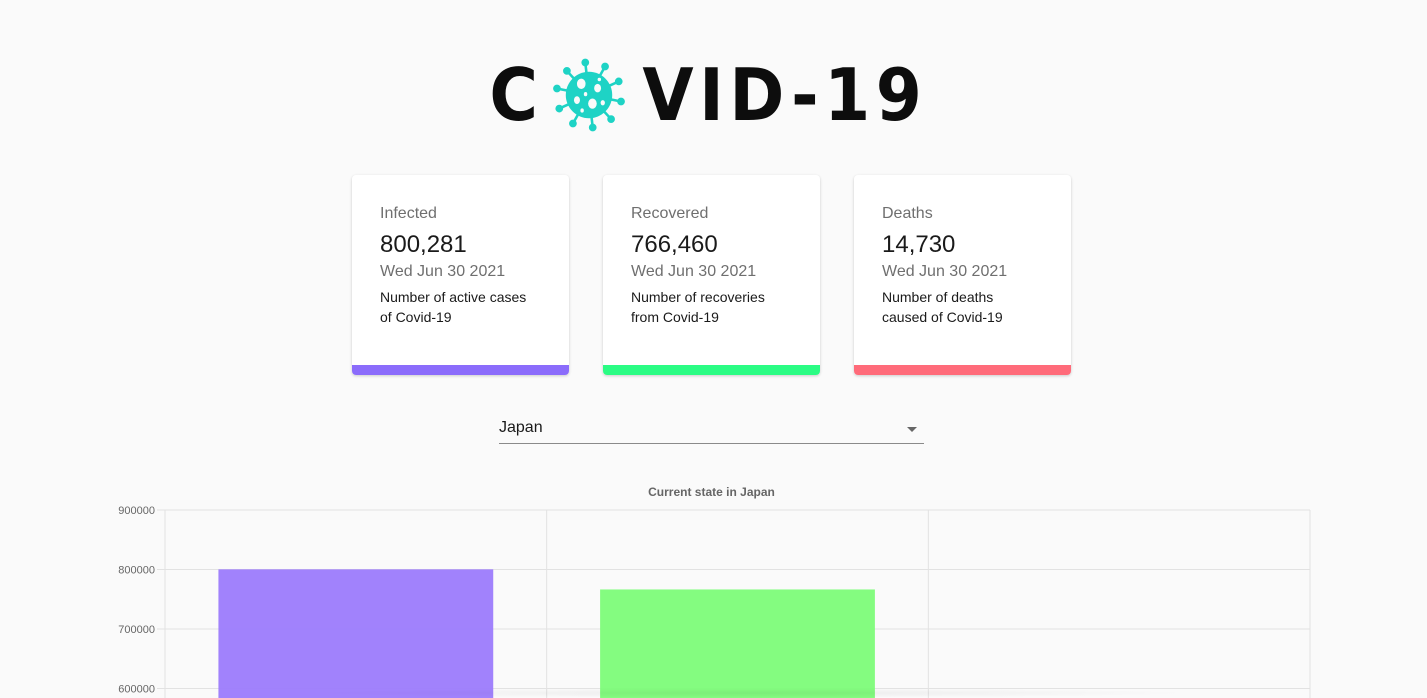  I want to click on bar-infected, so click(356, 633).